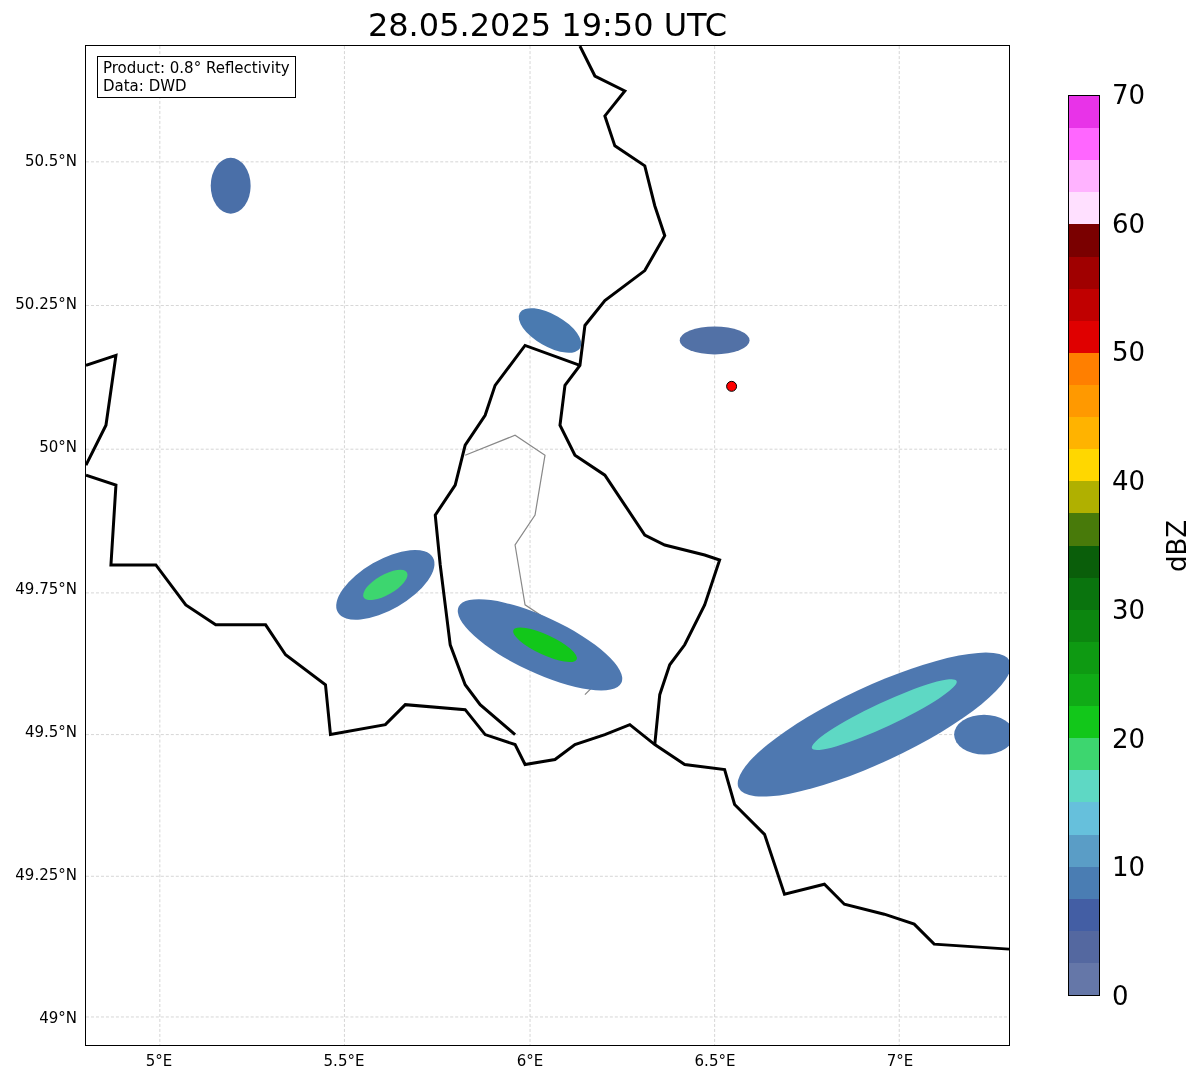 This screenshot has height=1081, width=1202. I want to click on latitude-label: 50.5°N, so click(50, 161).